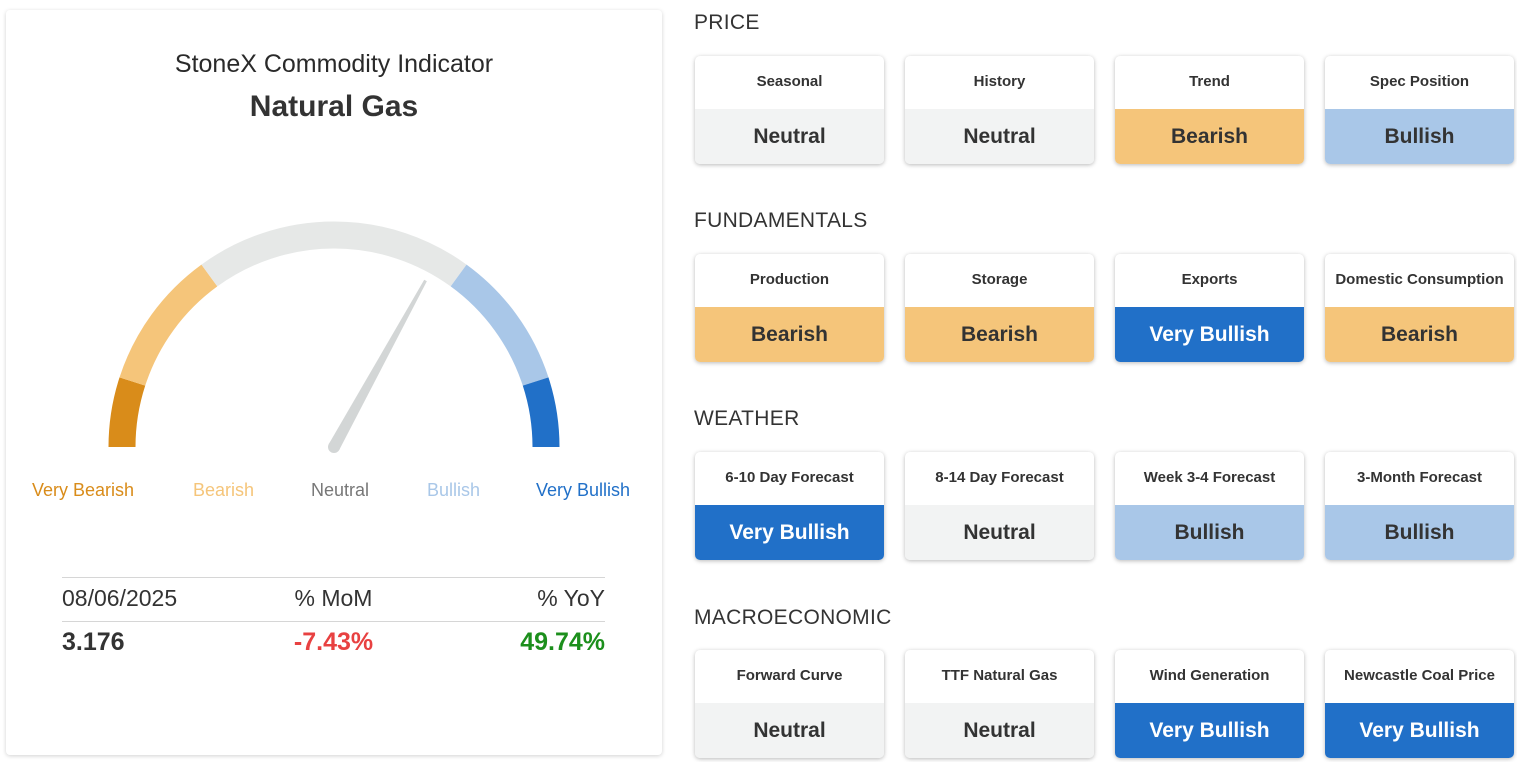 This screenshot has width=1517, height=762. What do you see at coordinates (334, 447) in the screenshot?
I see `gauge-needle-hub` at bounding box center [334, 447].